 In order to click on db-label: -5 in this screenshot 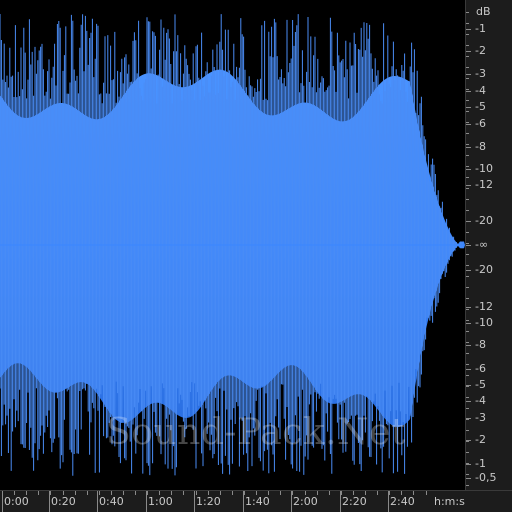, I will do `click(480, 384)`.